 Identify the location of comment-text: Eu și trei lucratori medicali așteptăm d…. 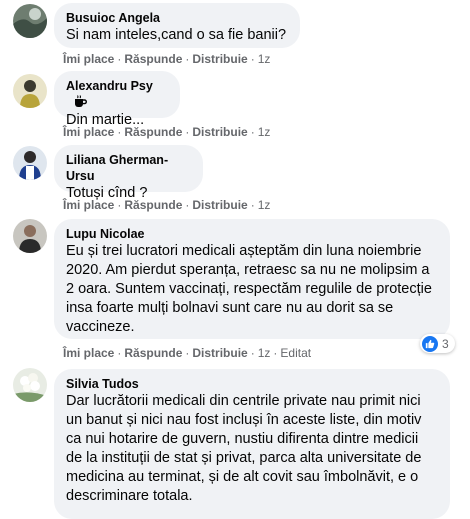
(249, 289).